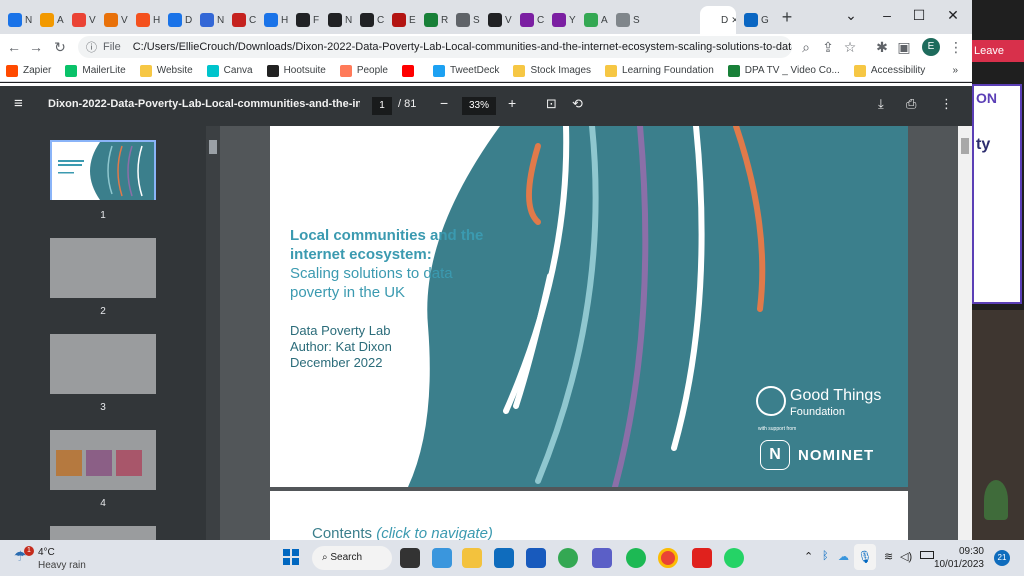 This screenshot has width=1024, height=576. What do you see at coordinates (956, 47) in the screenshot?
I see `menu-icon: ⋮` at bounding box center [956, 47].